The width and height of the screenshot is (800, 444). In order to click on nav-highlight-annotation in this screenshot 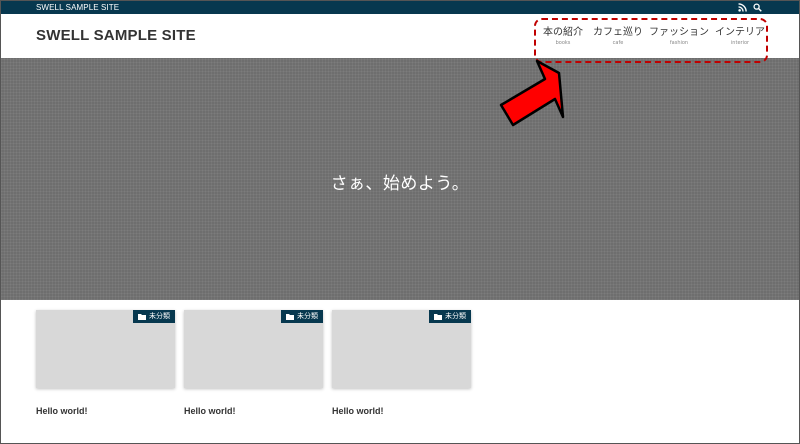, I will do `click(651, 40)`.